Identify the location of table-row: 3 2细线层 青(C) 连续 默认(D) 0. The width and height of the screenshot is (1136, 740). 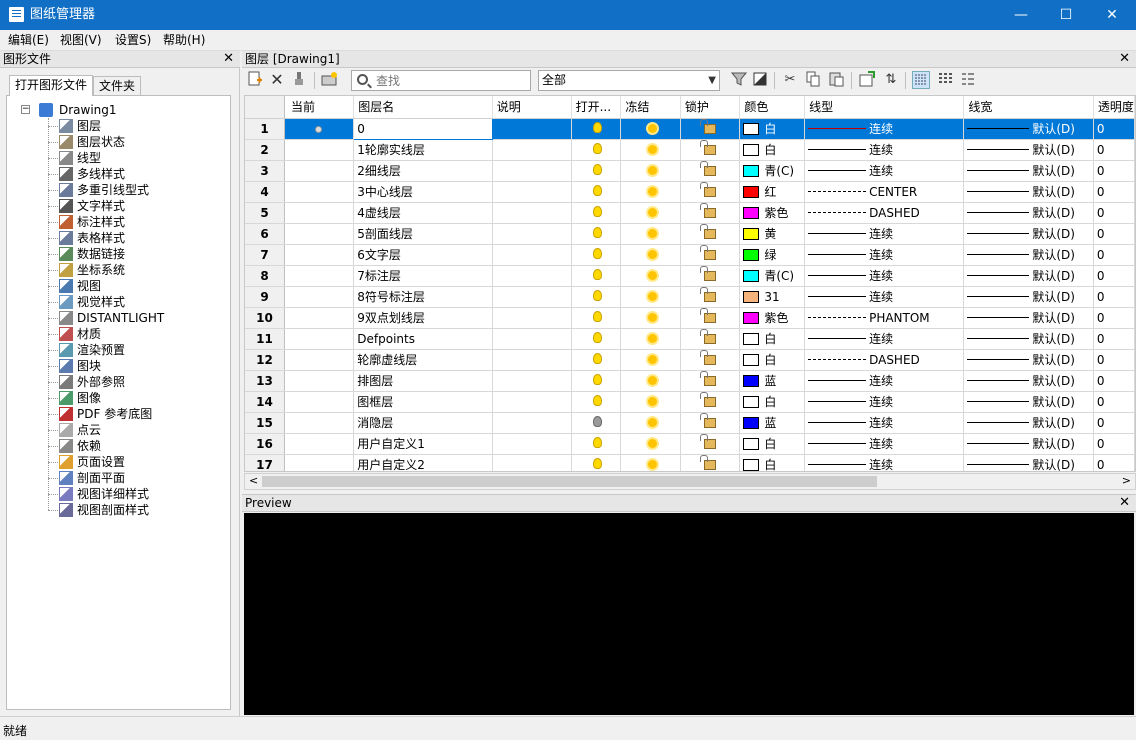
(690, 171).